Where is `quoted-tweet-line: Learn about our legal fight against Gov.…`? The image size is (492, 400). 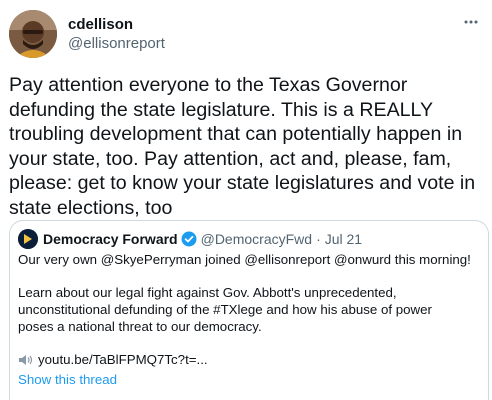 quoted-tweet-line: Learn about our legal fight against Gov.… is located at coordinates (207, 292).